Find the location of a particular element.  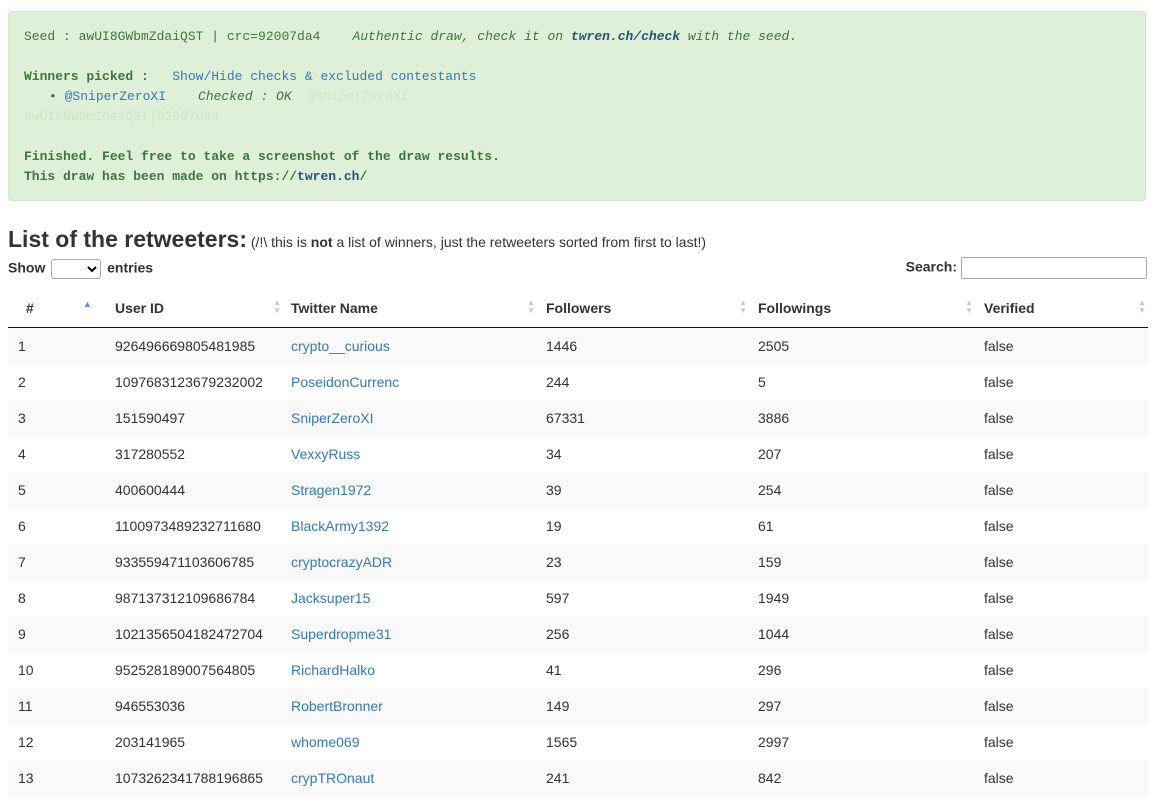

twitter-name-link: RobertBronner is located at coordinates (337, 706).